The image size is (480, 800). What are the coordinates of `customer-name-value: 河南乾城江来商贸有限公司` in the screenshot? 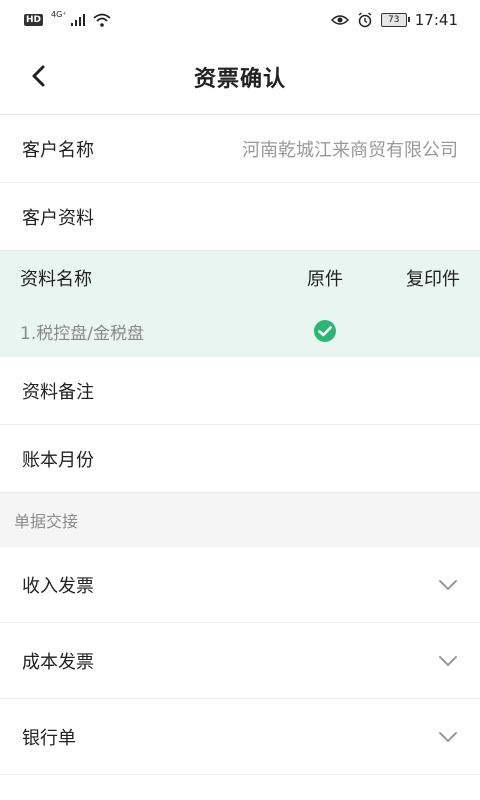 It's located at (350, 150).